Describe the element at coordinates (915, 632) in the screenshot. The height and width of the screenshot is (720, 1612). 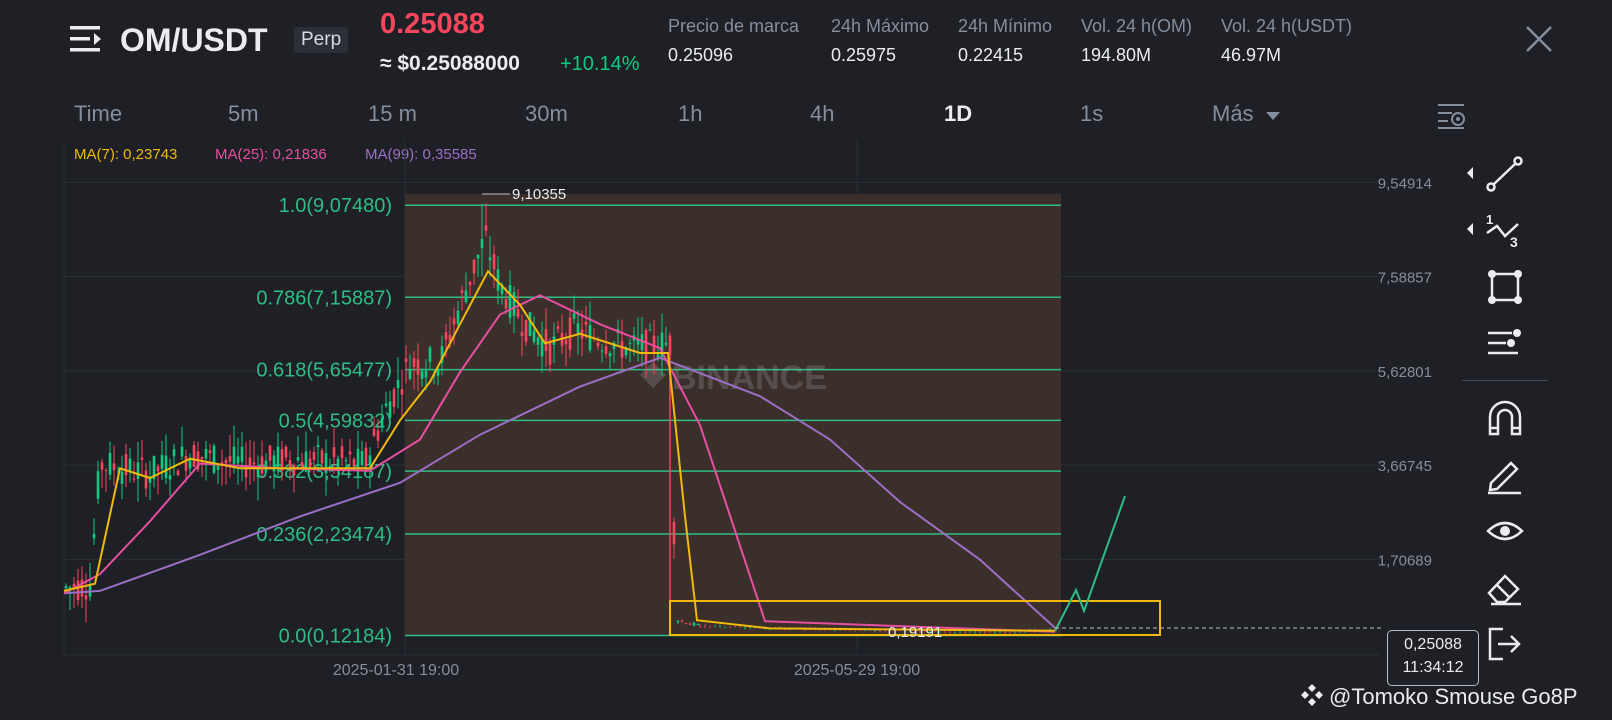
I see `low-label: 0,19191` at that location.